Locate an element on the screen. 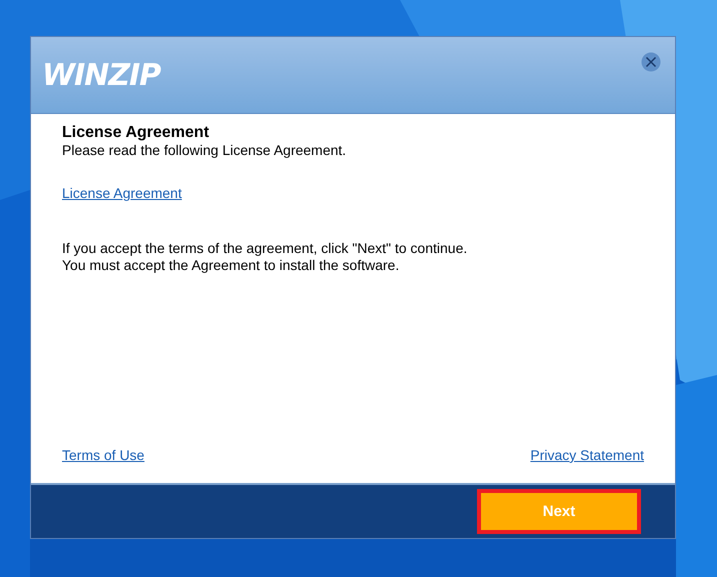 This screenshot has width=717, height=577. close-icon is located at coordinates (651, 62).